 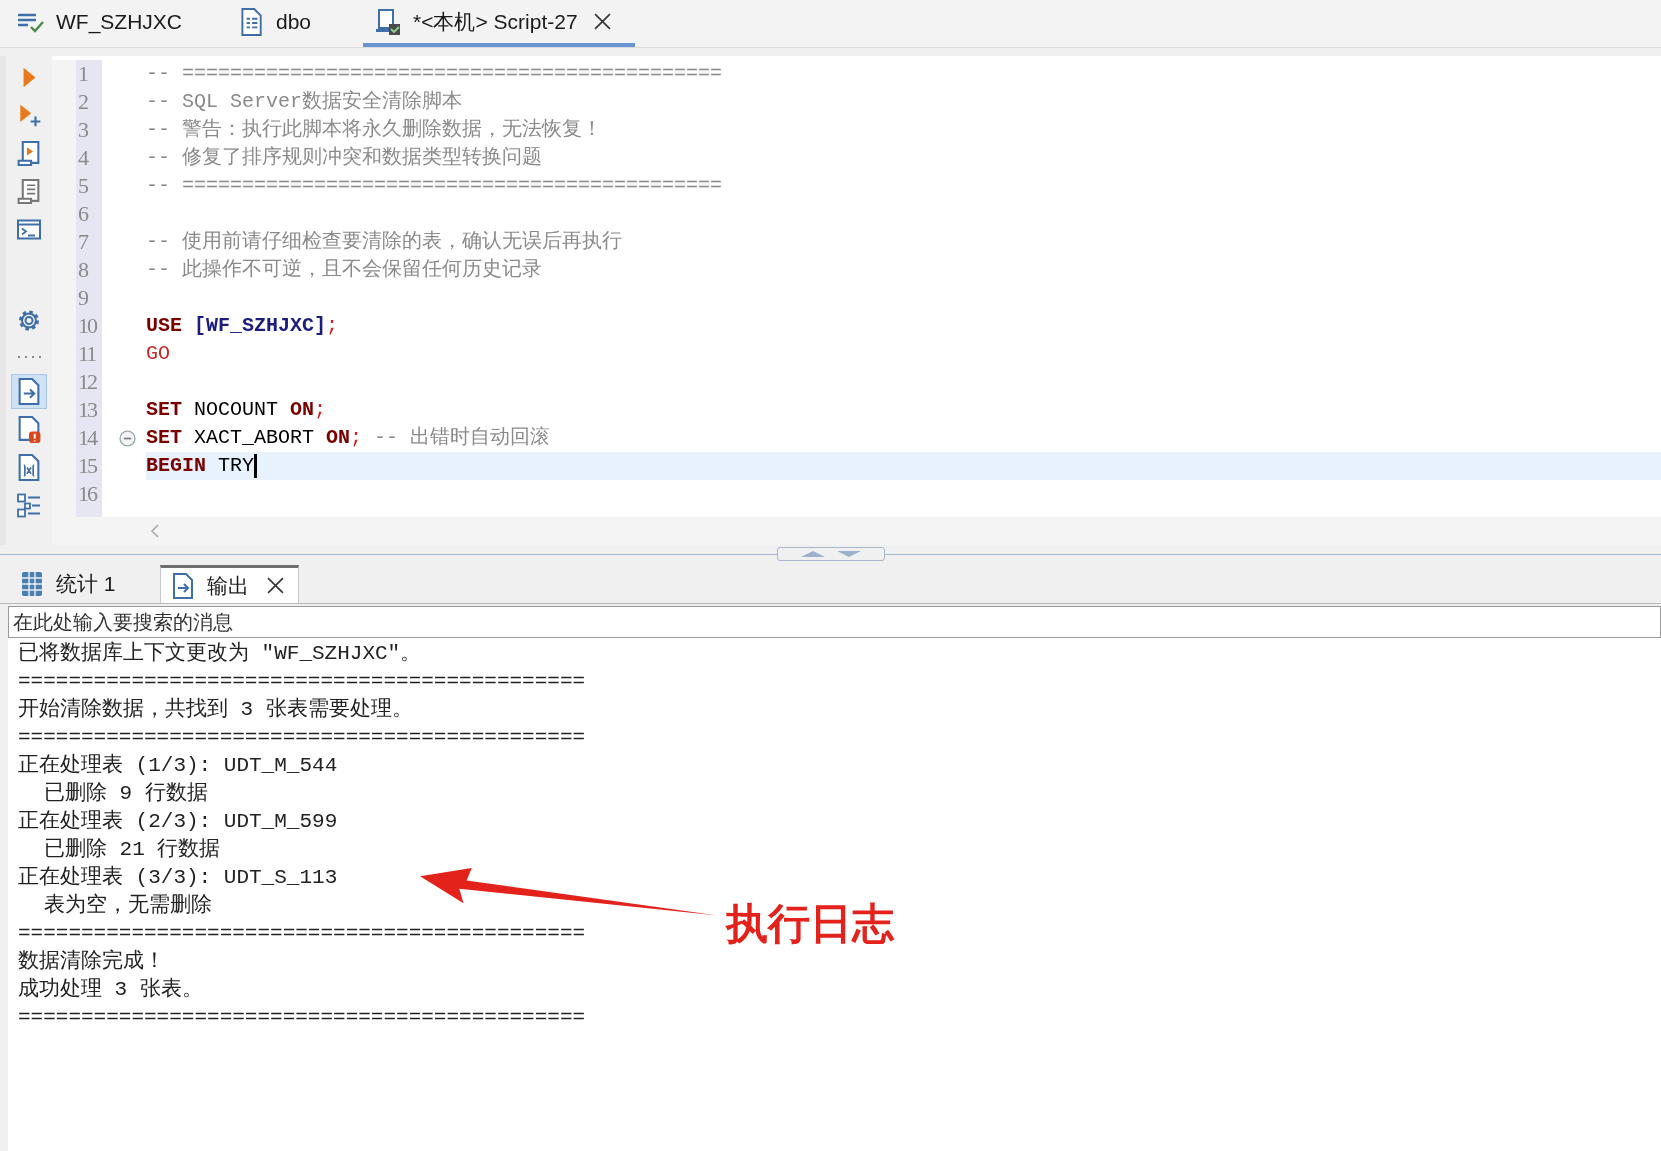 I want to click on output-line: 数据清除完成！, so click(x=91, y=961).